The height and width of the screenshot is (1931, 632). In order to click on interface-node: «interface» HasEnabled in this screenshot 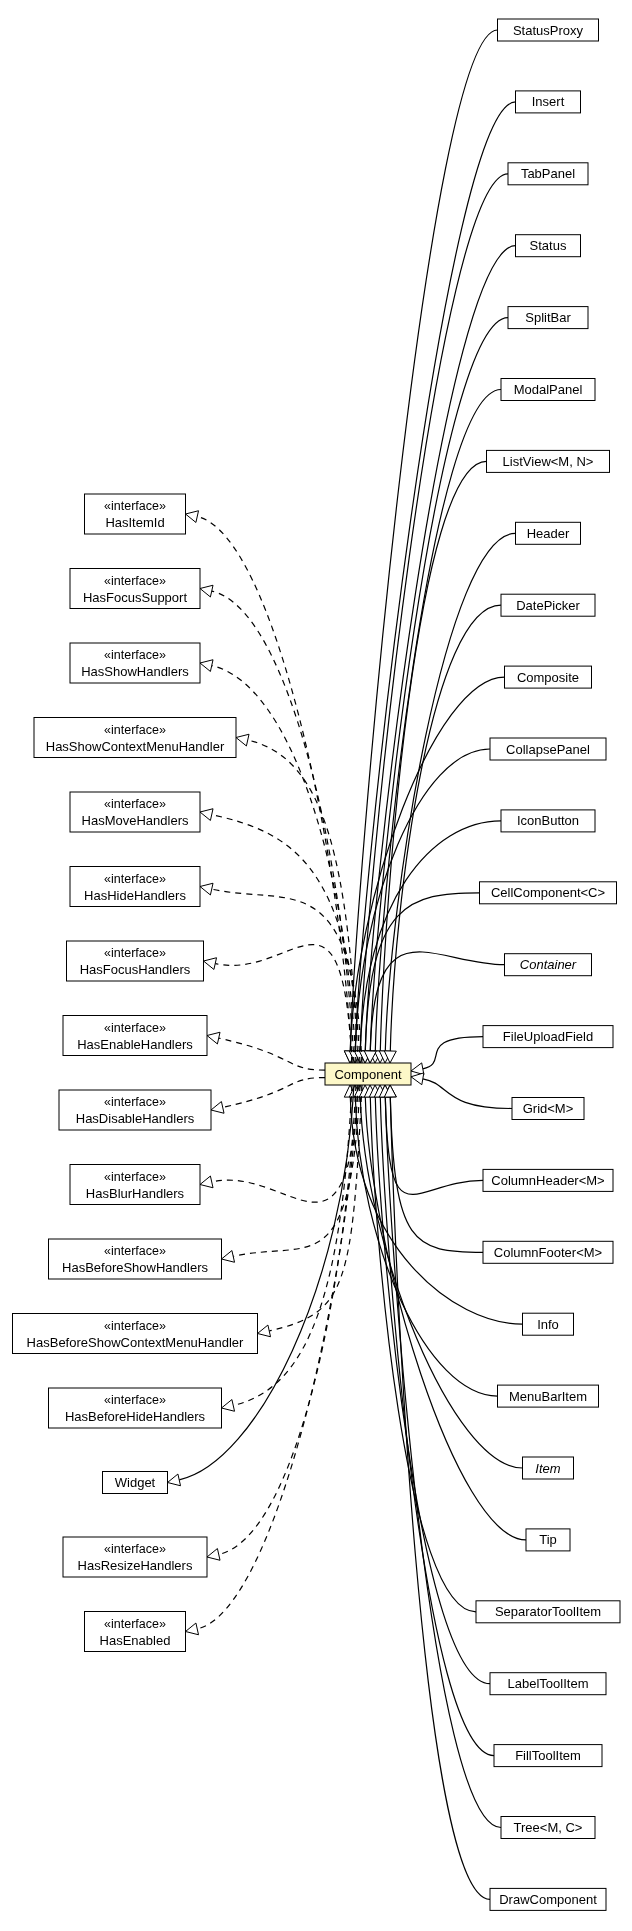, I will do `click(135, 1631)`.